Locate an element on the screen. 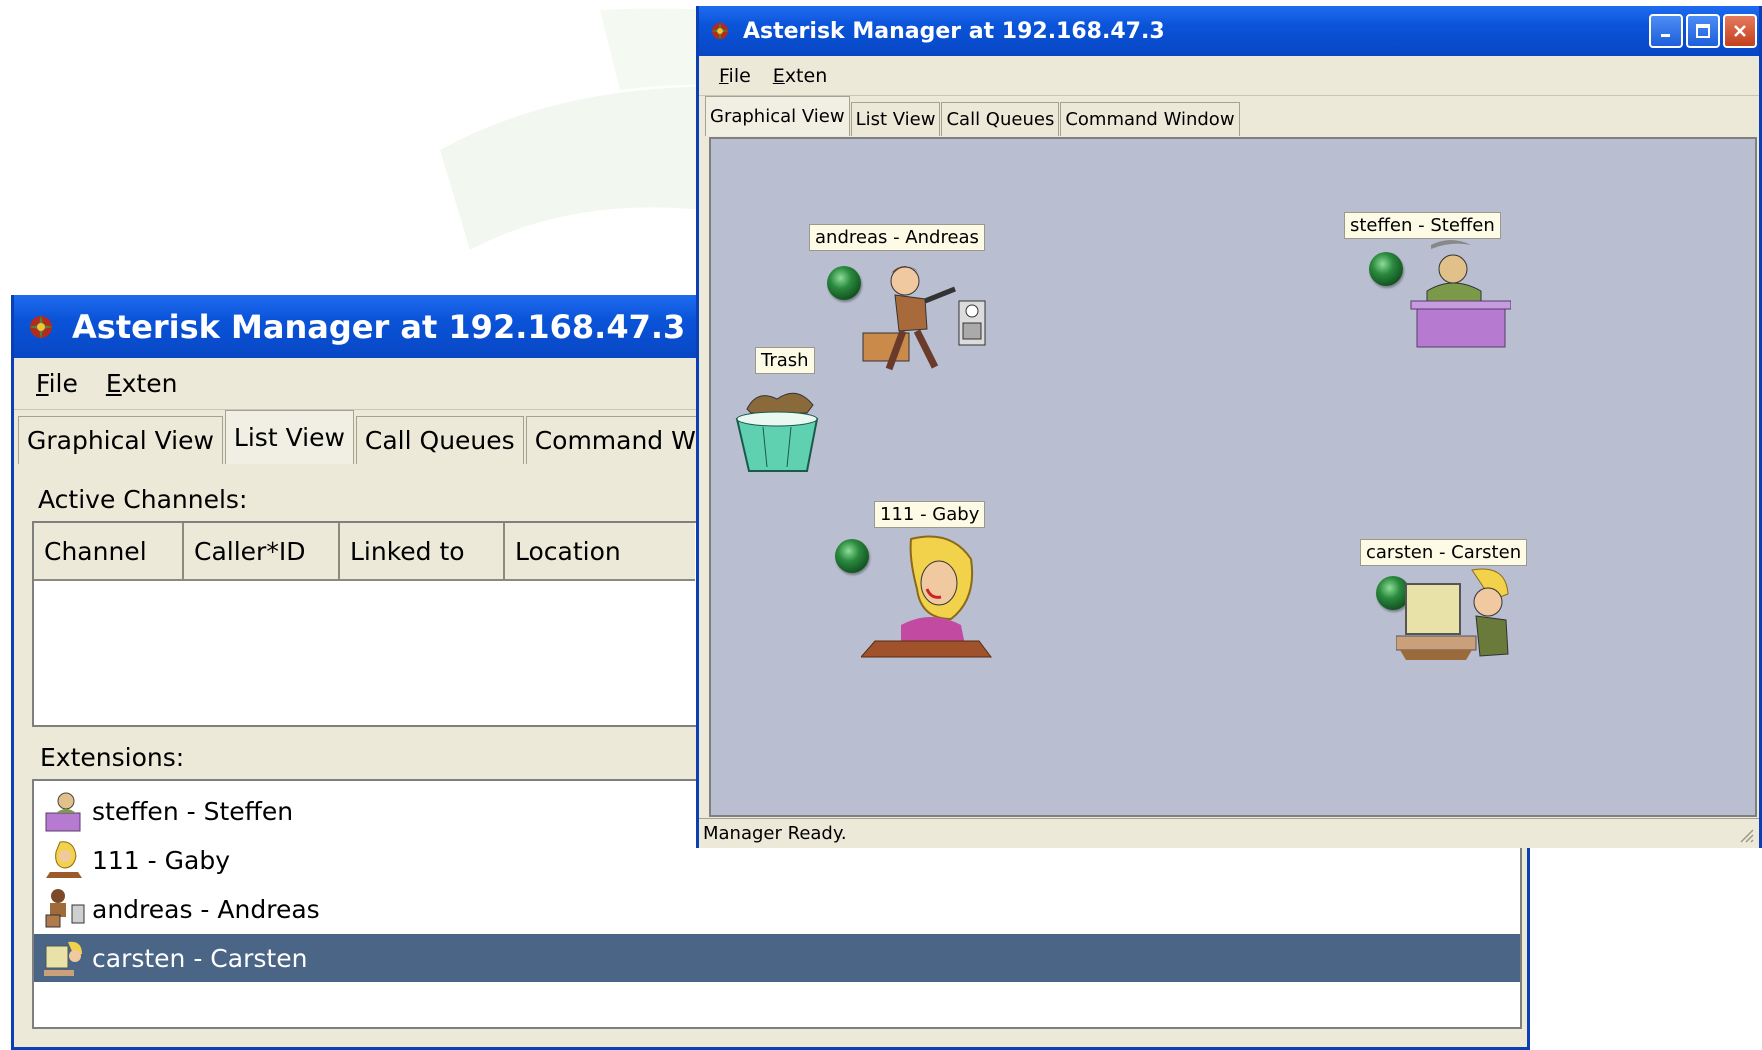  extensions-label: Extensions: is located at coordinates (112, 757).